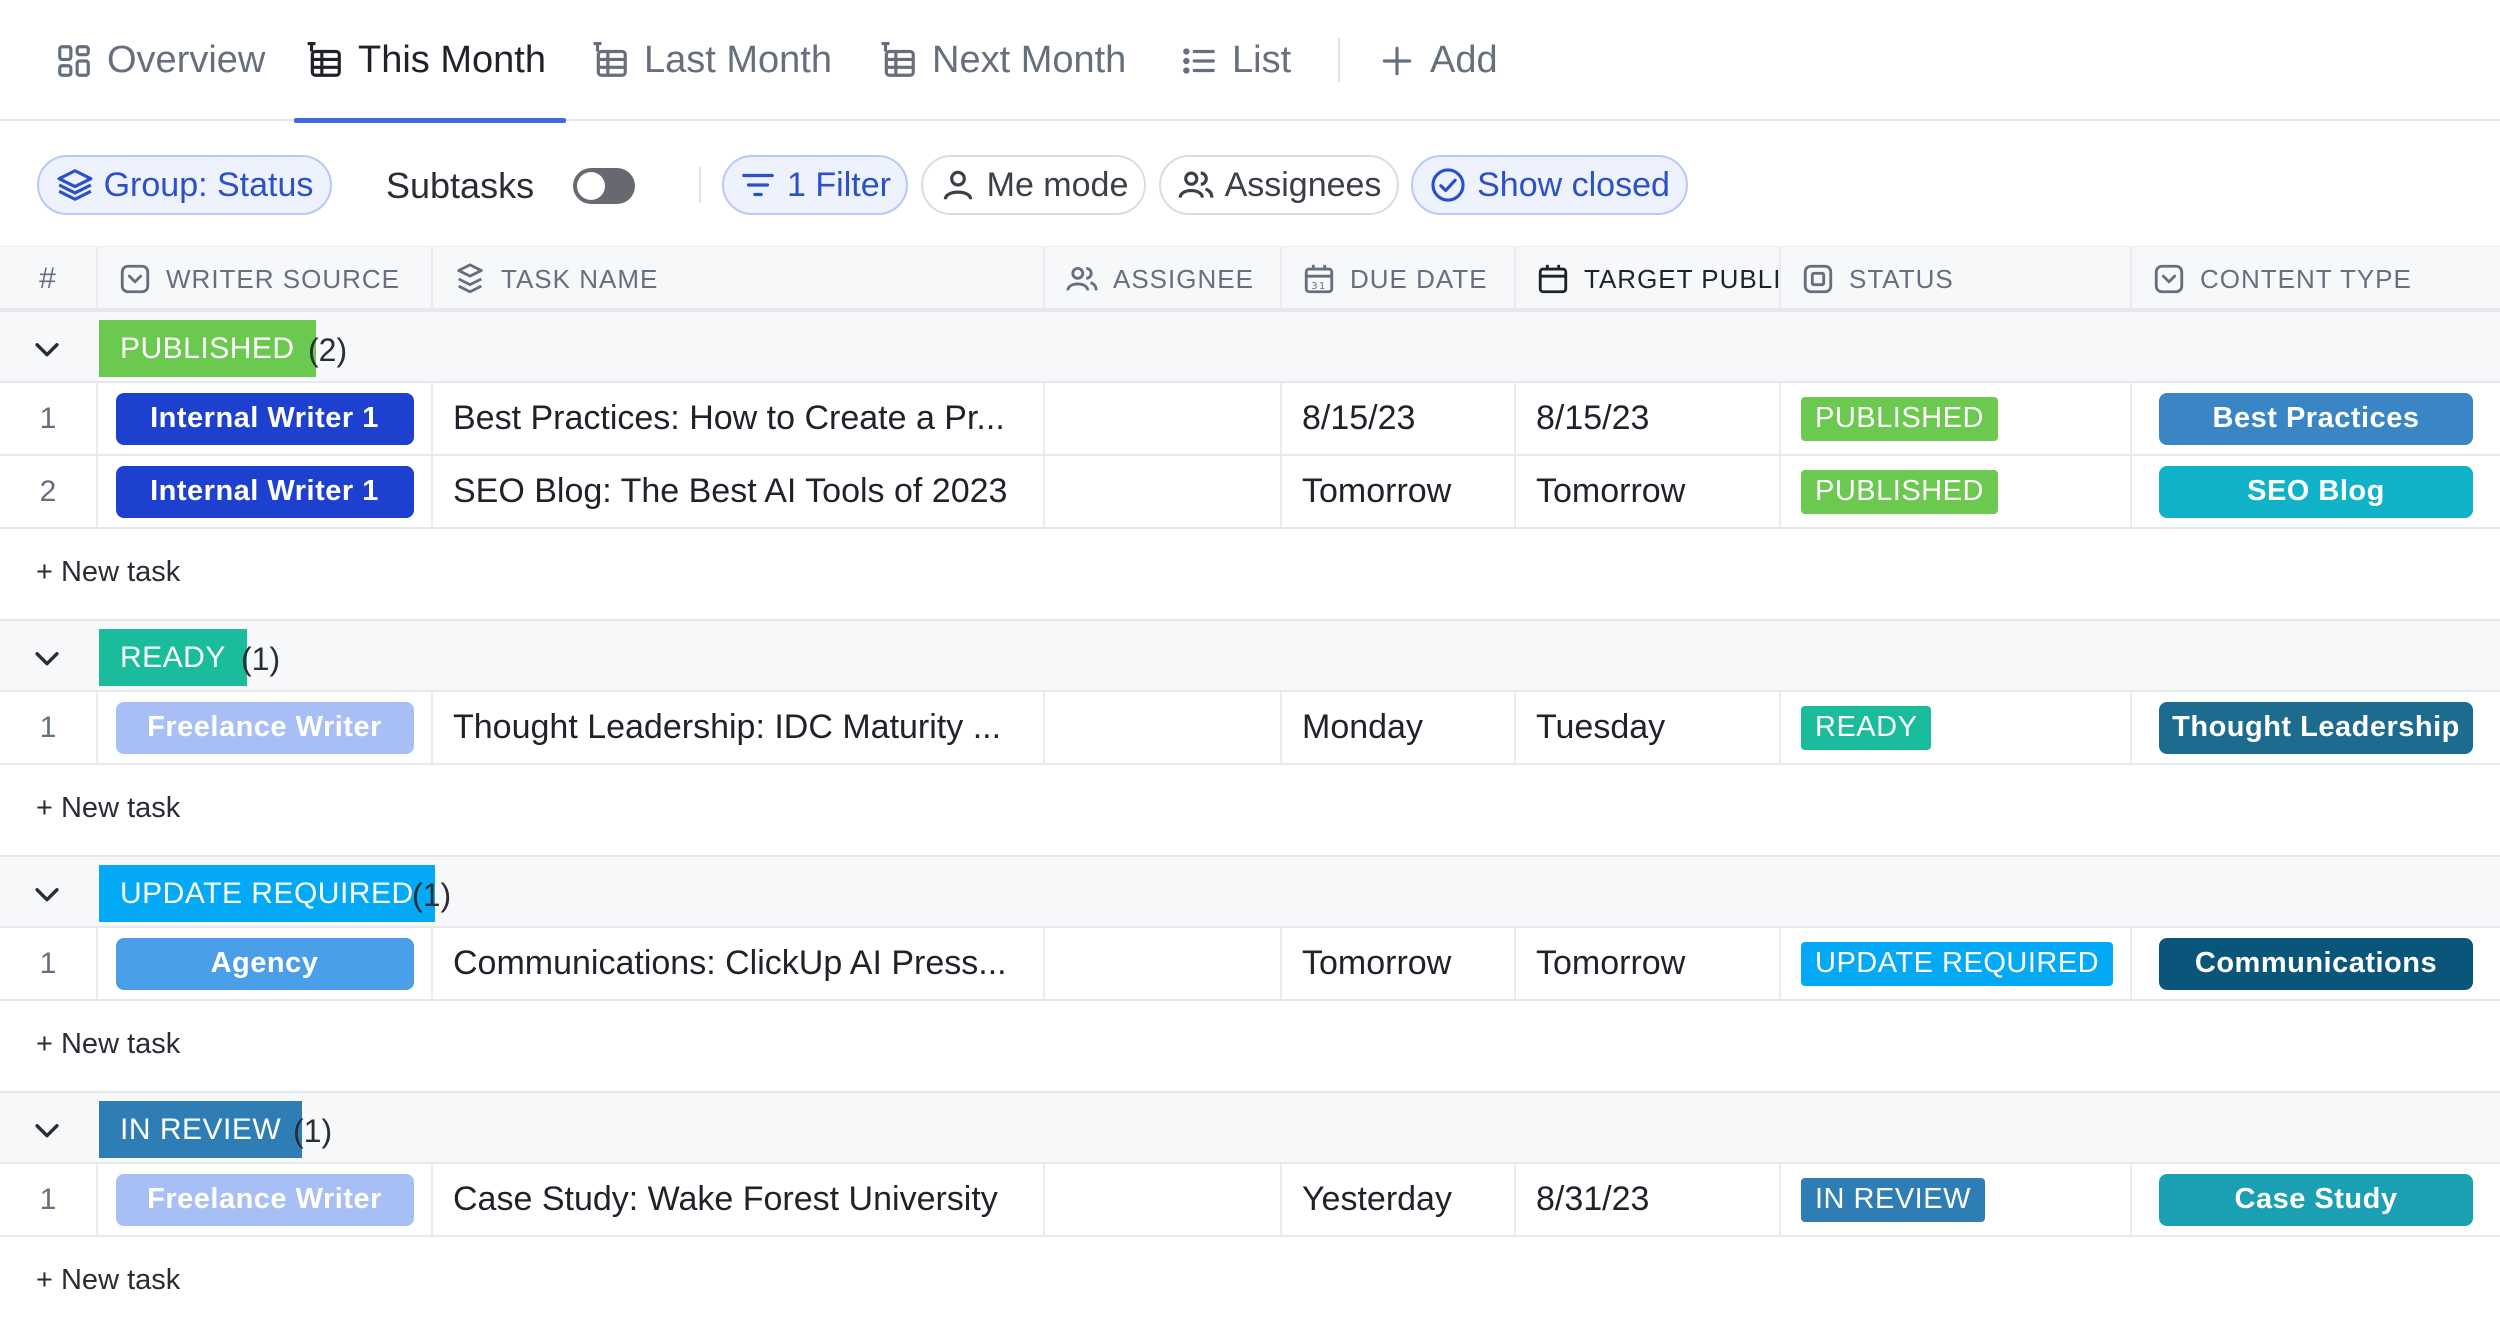  What do you see at coordinates (839, 184) in the screenshot?
I see `filter-label: 1 Filter` at bounding box center [839, 184].